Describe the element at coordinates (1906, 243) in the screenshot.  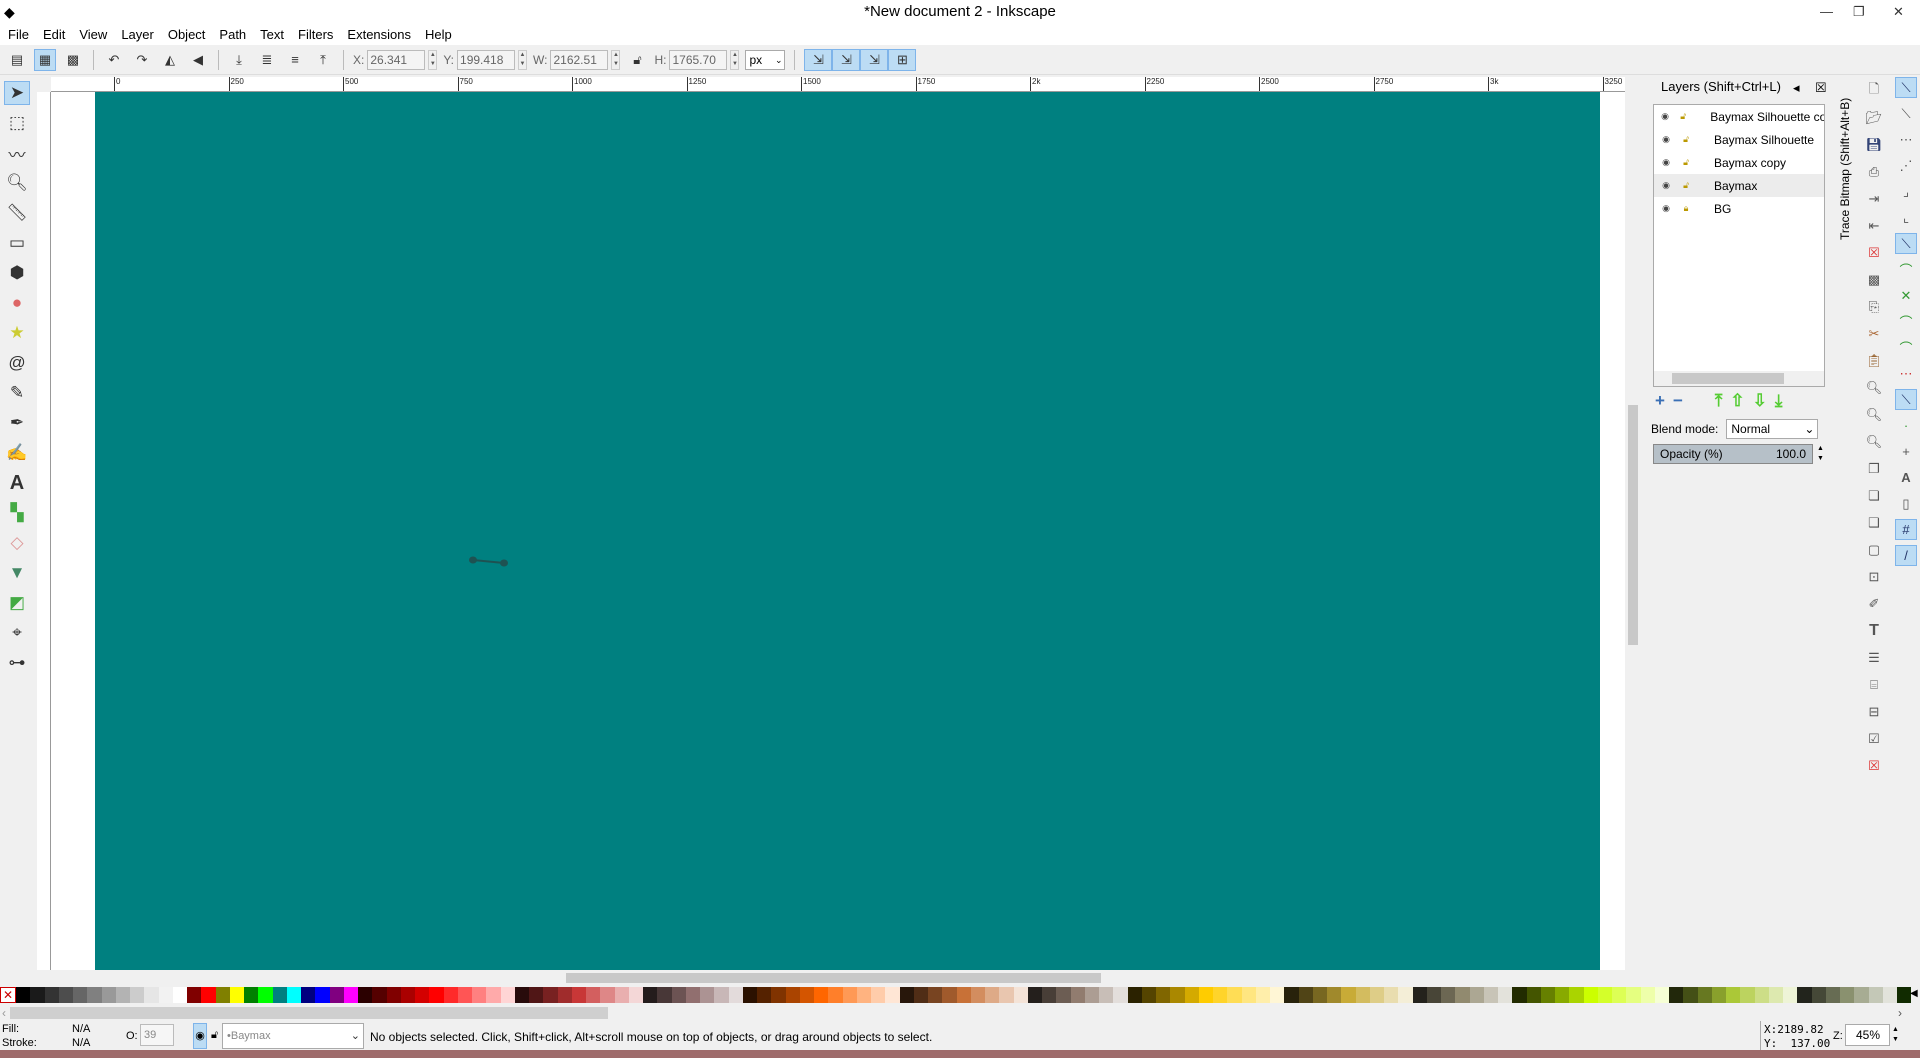
I see `snap-nodes-icon: ⟍` at that location.